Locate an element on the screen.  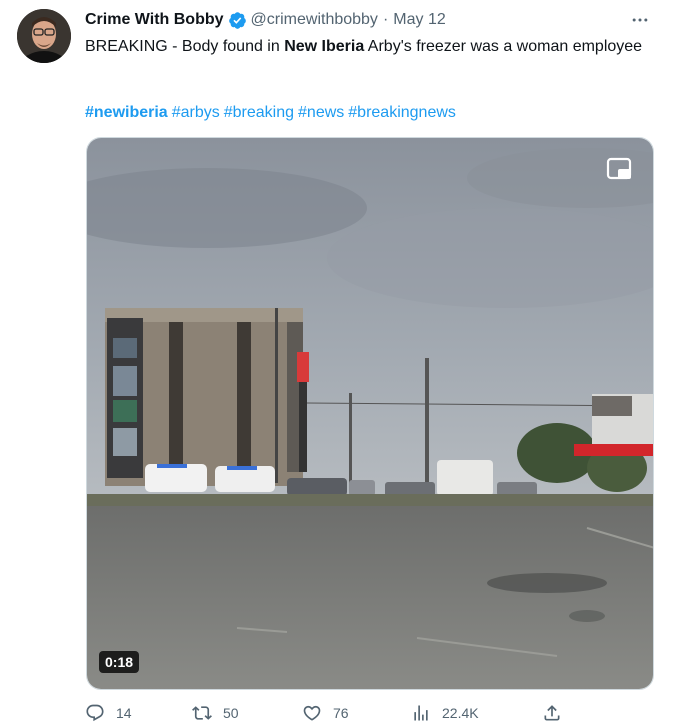
tweet-text-part1: BREAKING - Body found in is located at coordinates (185, 46).